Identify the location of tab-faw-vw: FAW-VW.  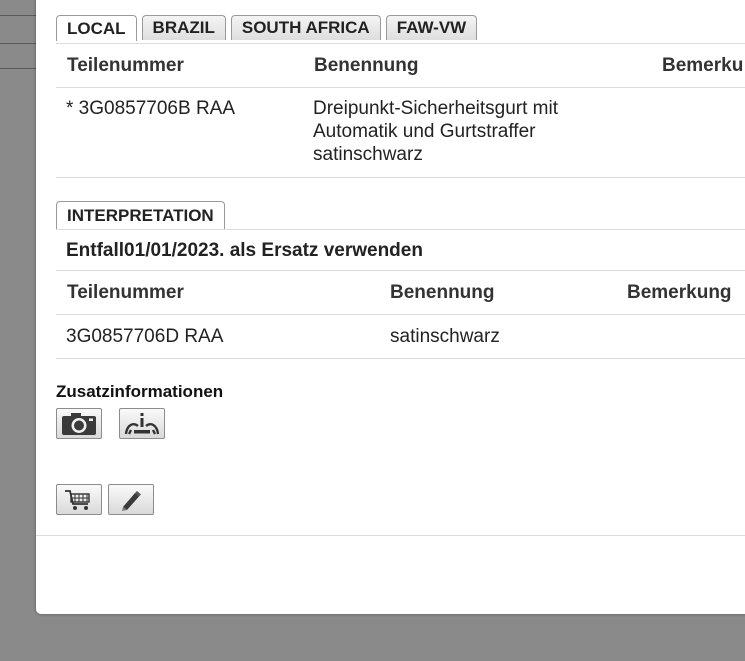
(431, 27).